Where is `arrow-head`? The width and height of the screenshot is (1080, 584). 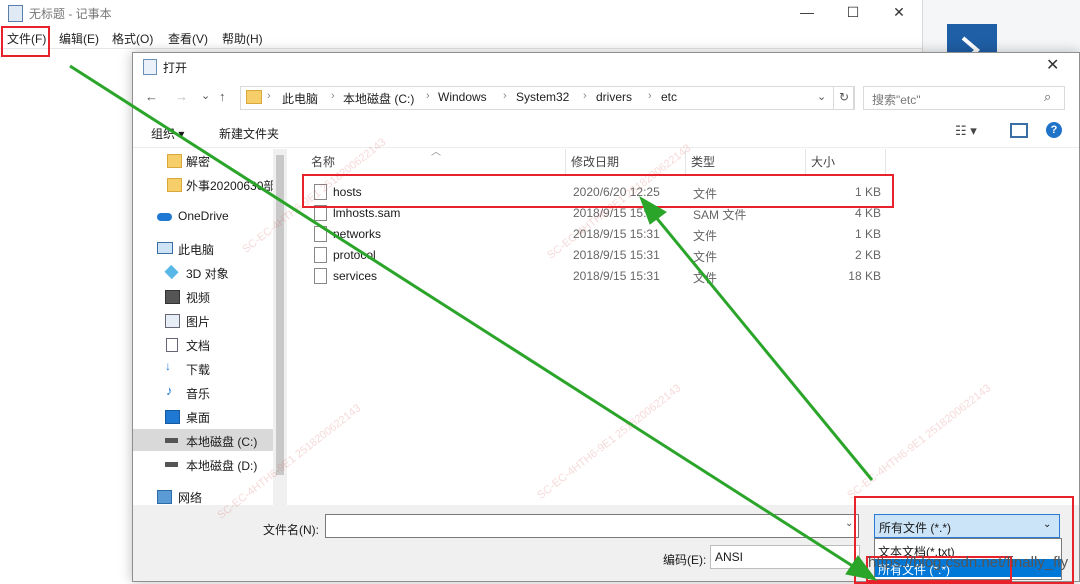
arrow-head is located at coordinates (653, 210).